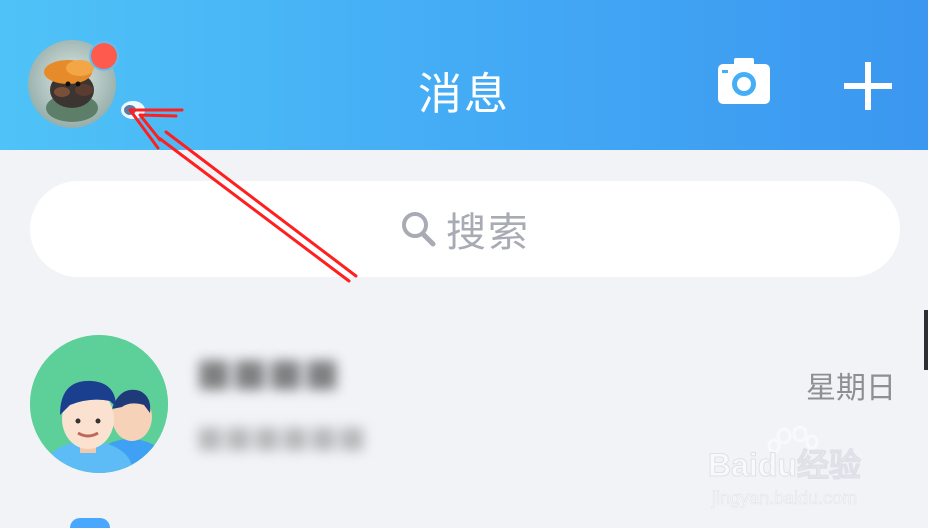 The height and width of the screenshot is (528, 928). I want to click on baidu-watermark: Baidu经验 jingyan.baidu.com, so click(809, 469).